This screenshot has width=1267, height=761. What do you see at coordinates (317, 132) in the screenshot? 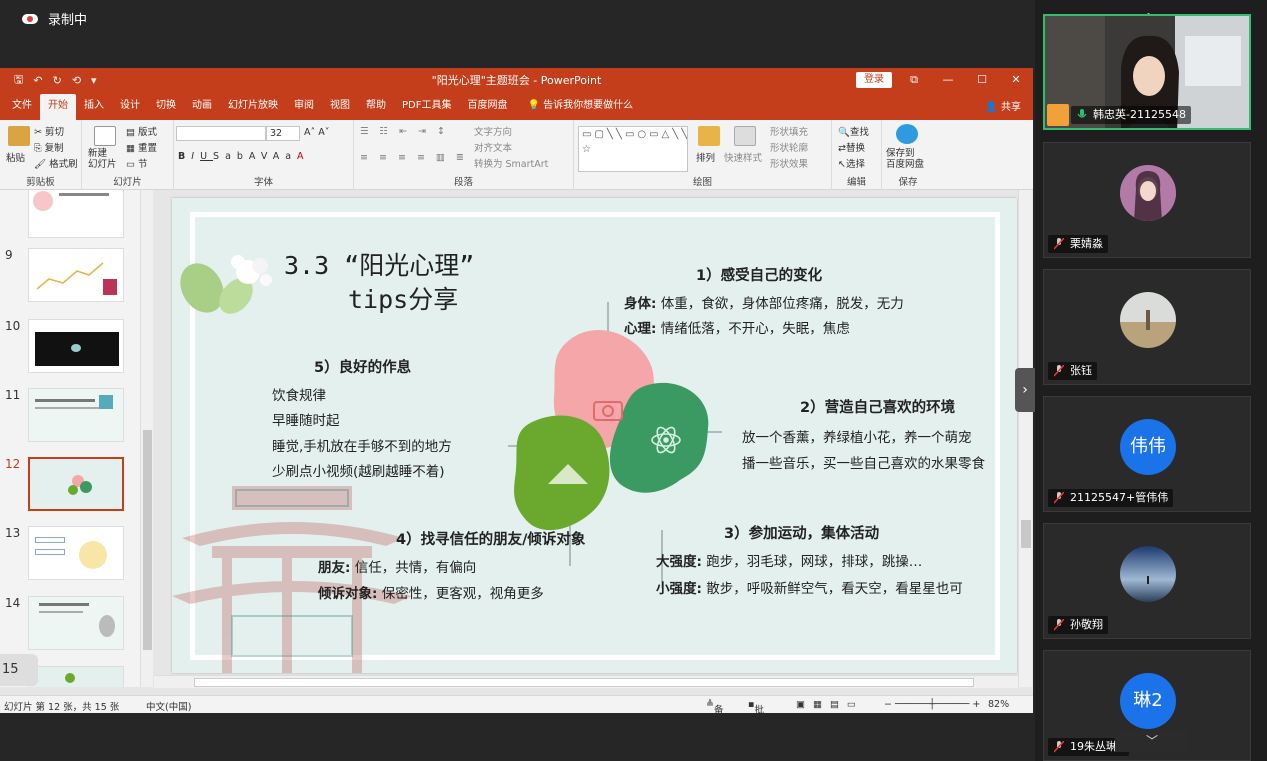
I see `grow-font-icon: A˄ A˅` at bounding box center [317, 132].